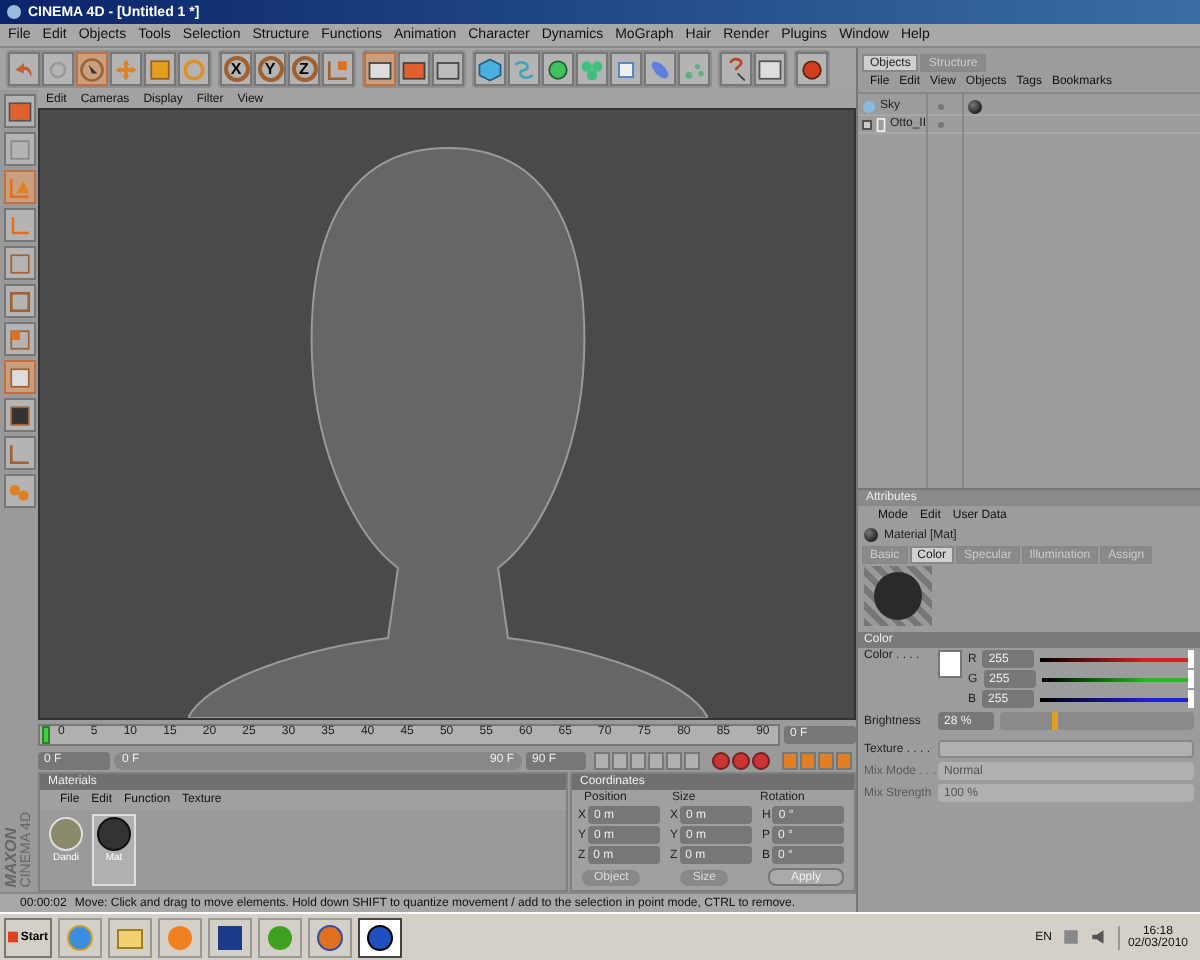  What do you see at coordinates (19, 187) in the screenshot?
I see `model-mode-icon` at bounding box center [19, 187].